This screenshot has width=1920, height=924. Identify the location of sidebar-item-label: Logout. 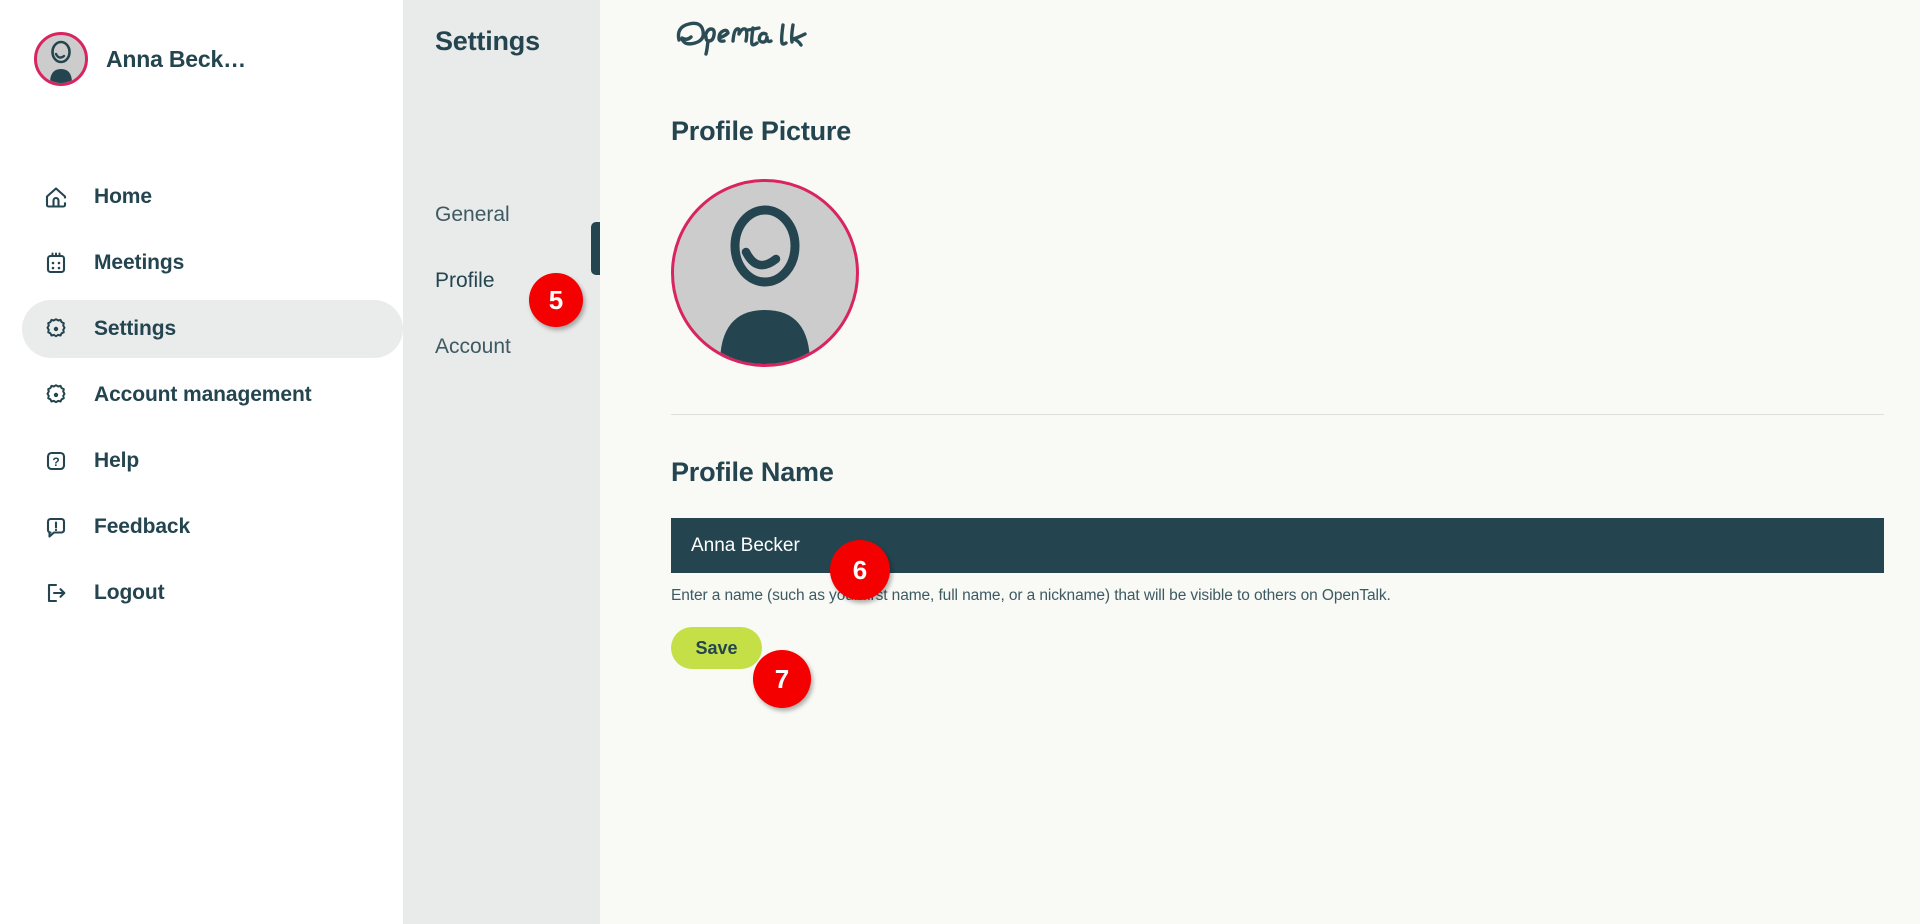
(129, 592).